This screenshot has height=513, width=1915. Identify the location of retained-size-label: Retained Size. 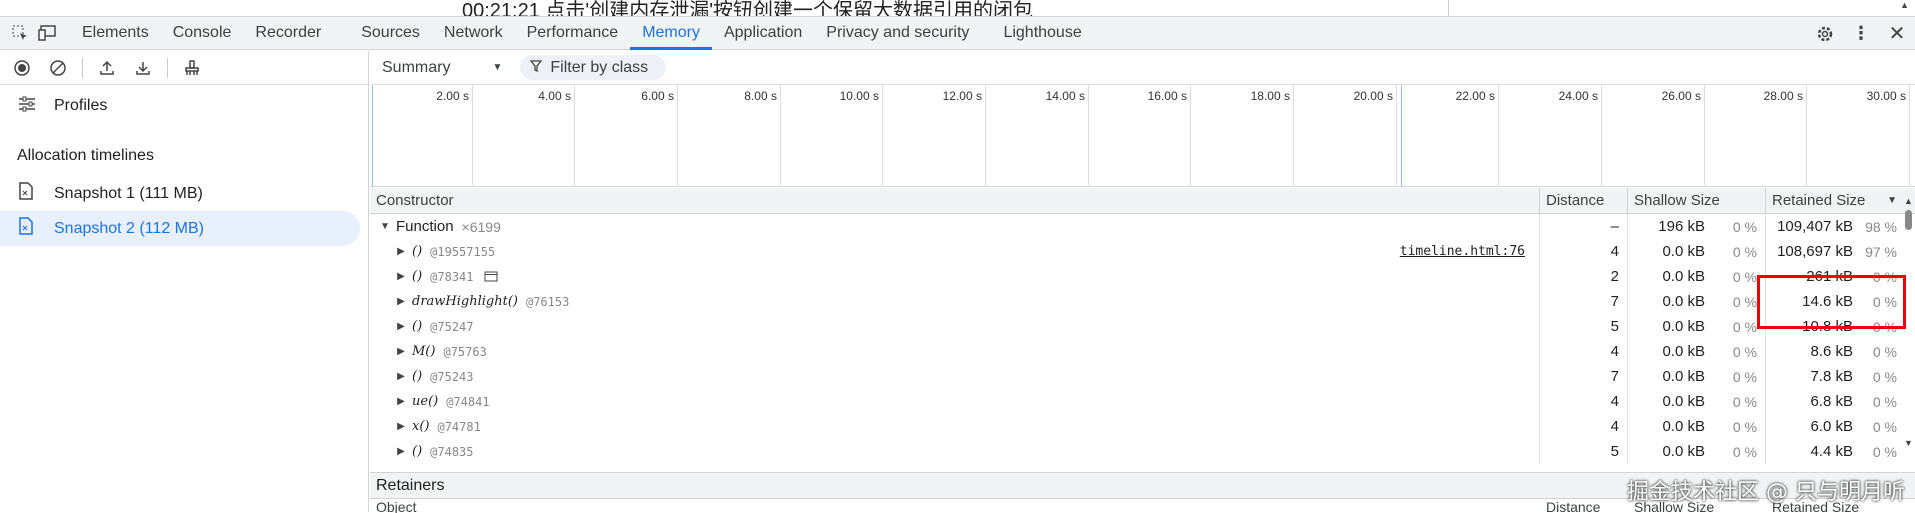
(1819, 200).